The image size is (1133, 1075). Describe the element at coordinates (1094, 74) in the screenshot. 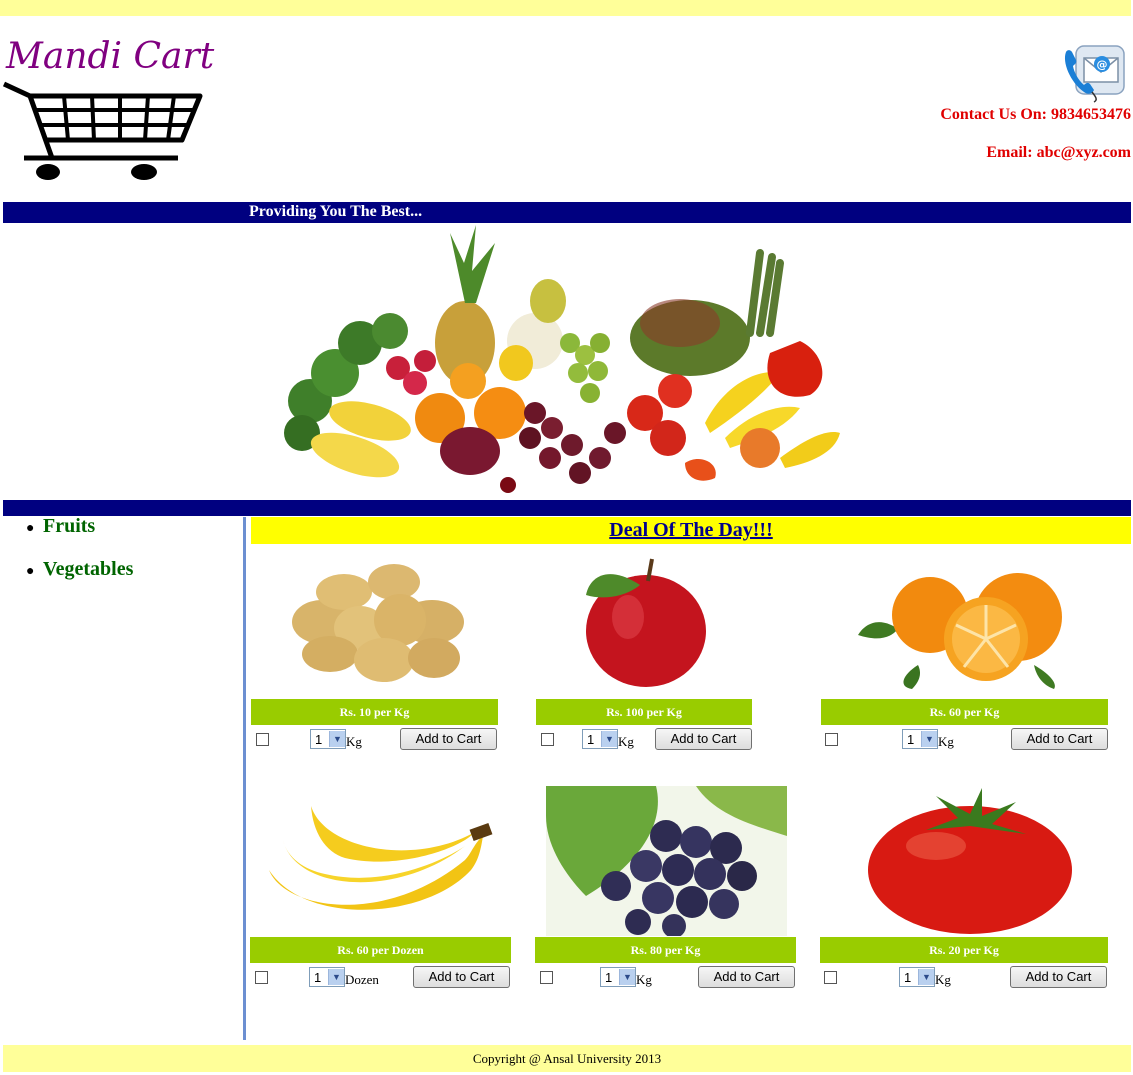

I see `contact-phone-email-icon: @` at that location.